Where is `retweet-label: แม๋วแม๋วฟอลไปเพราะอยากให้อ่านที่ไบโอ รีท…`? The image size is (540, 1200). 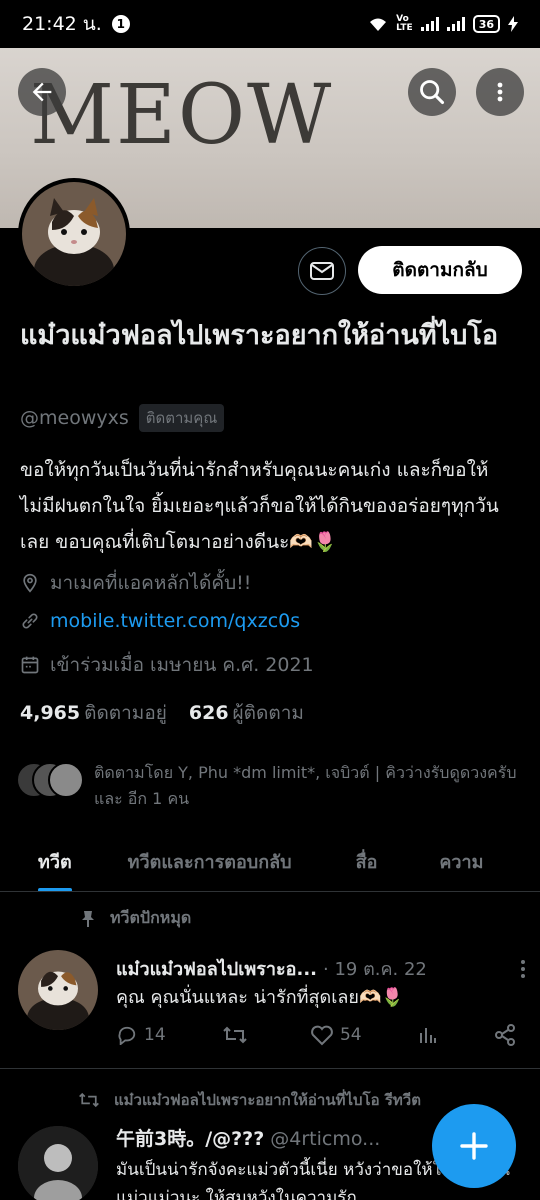
retweet-label: แม๋วแม๋วฟอลไปเพราะอยากให้อ่านที่ไบโอ รีท… is located at coordinates (267, 1100).